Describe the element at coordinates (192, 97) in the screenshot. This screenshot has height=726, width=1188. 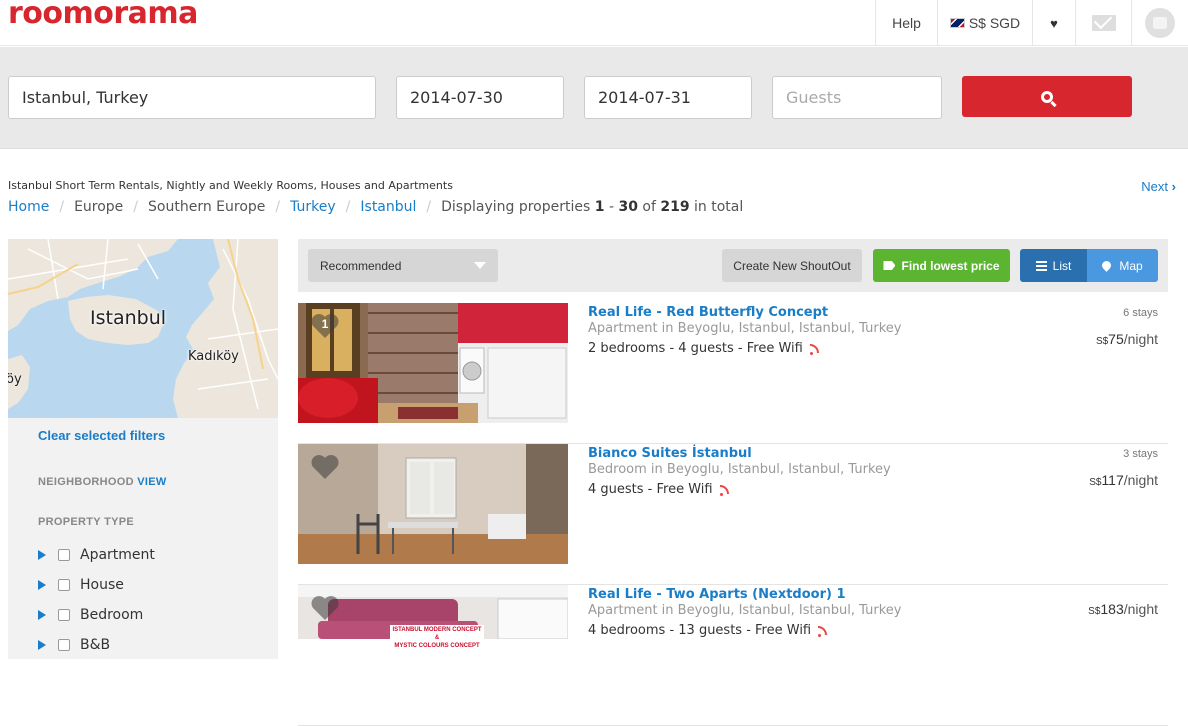
I see `location-input: Istanbul, Turkey` at that location.